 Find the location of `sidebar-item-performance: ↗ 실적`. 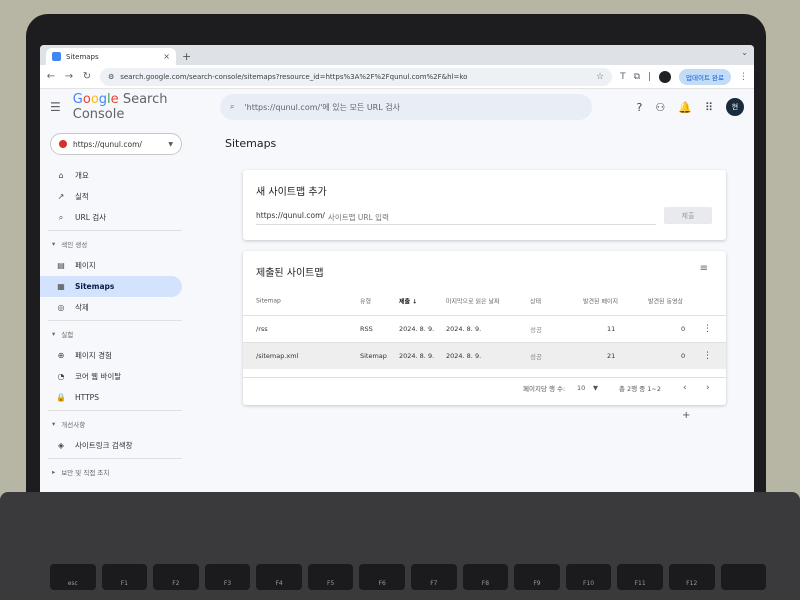

sidebar-item-performance: ↗ 실적 is located at coordinates (111, 196).